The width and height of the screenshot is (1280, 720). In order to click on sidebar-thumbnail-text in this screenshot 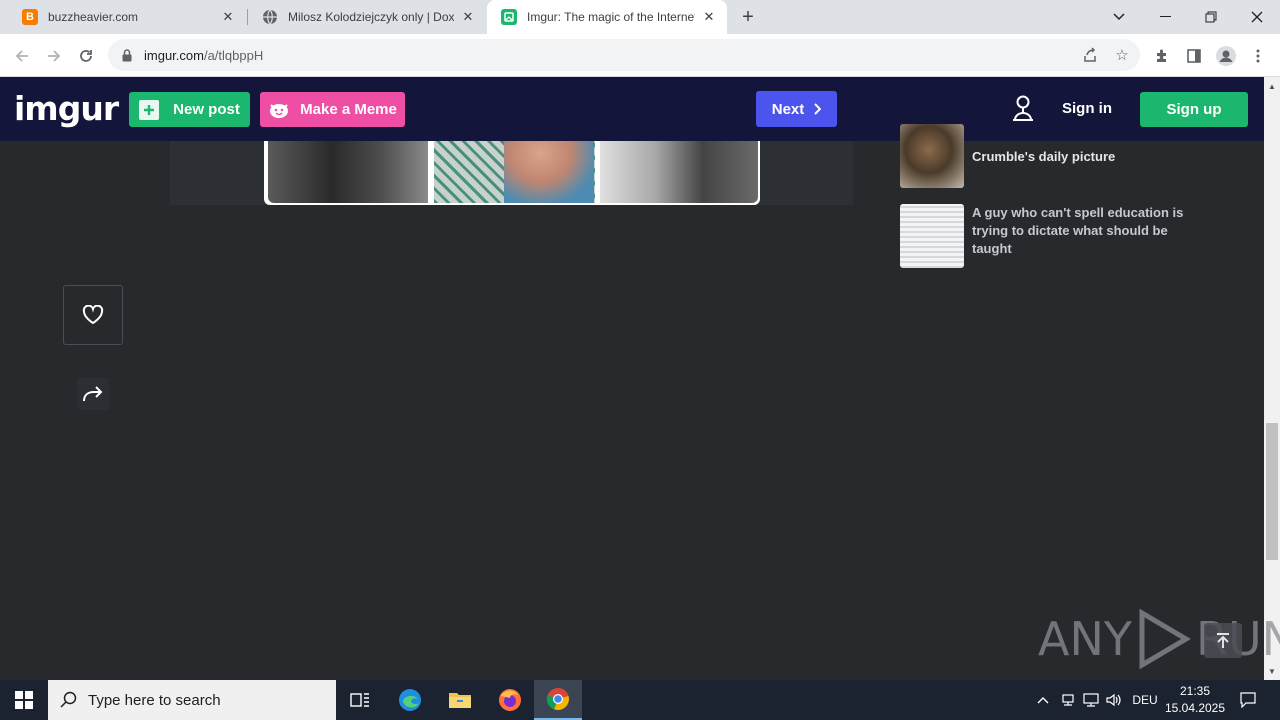, I will do `click(932, 236)`.